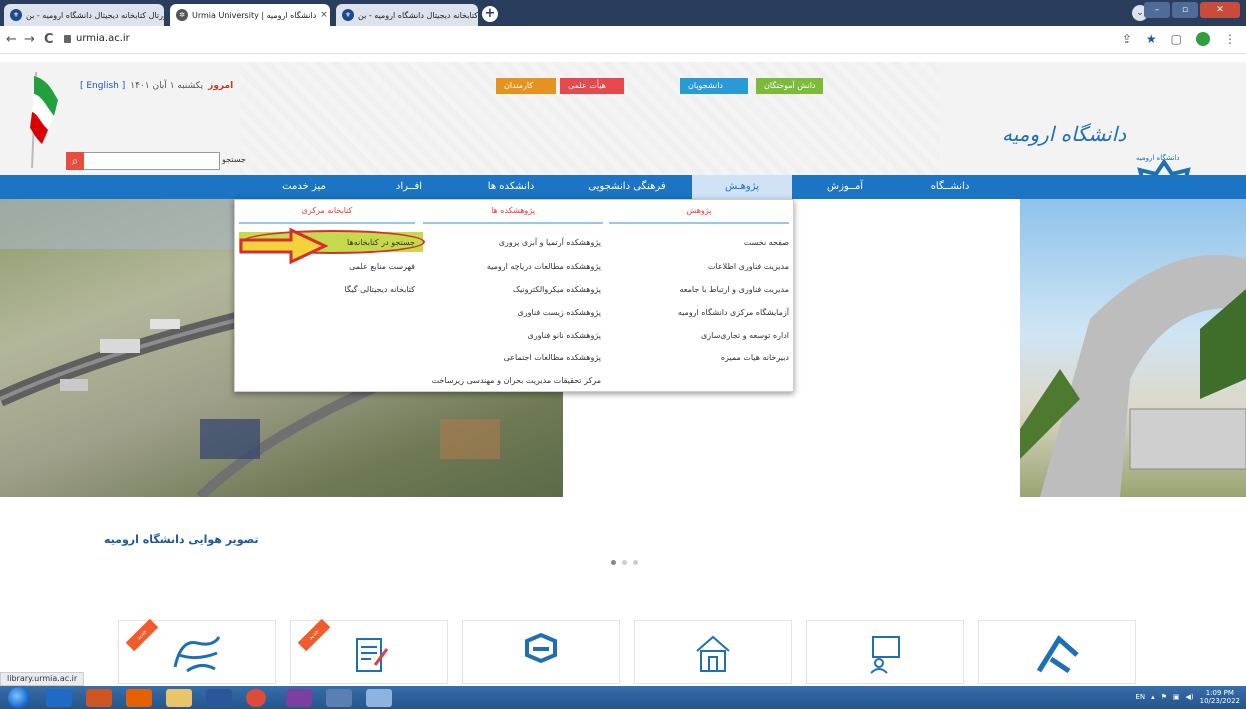 The image size is (1246, 709). I want to click on network-icon: ▣, so click(1176, 697).